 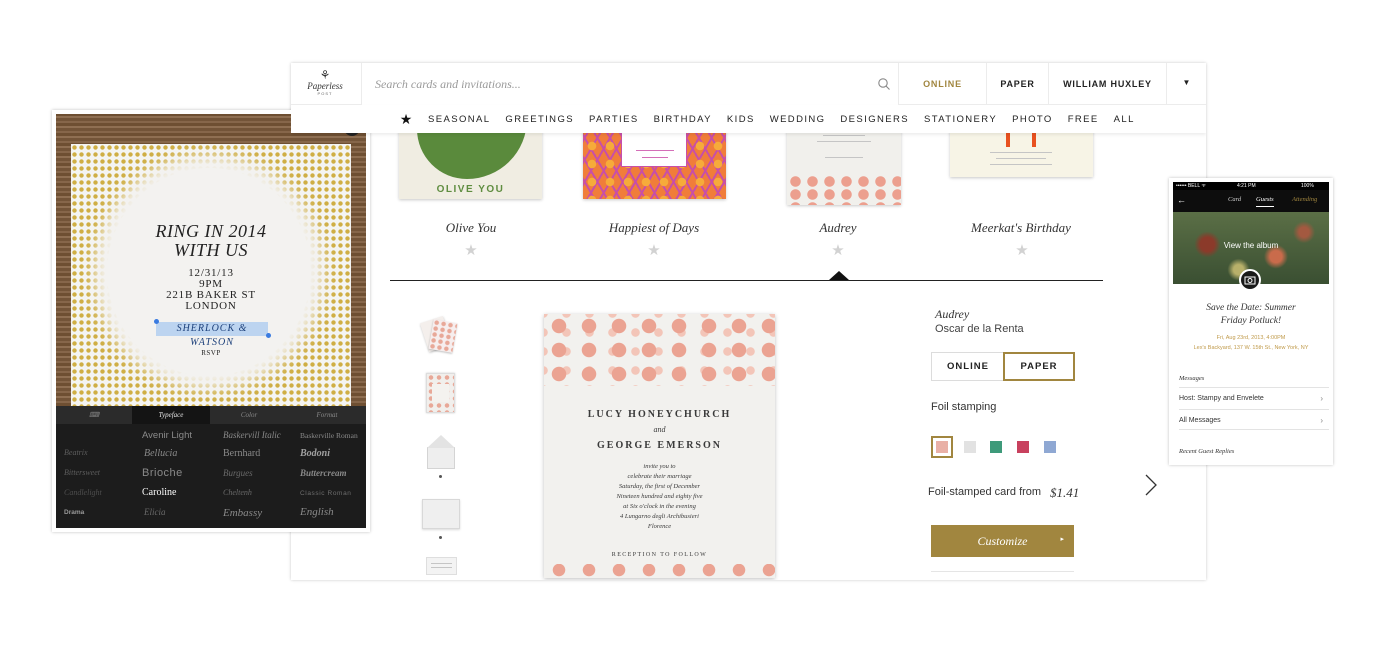 I want to click on envelope-body, so click(x=441, y=458).